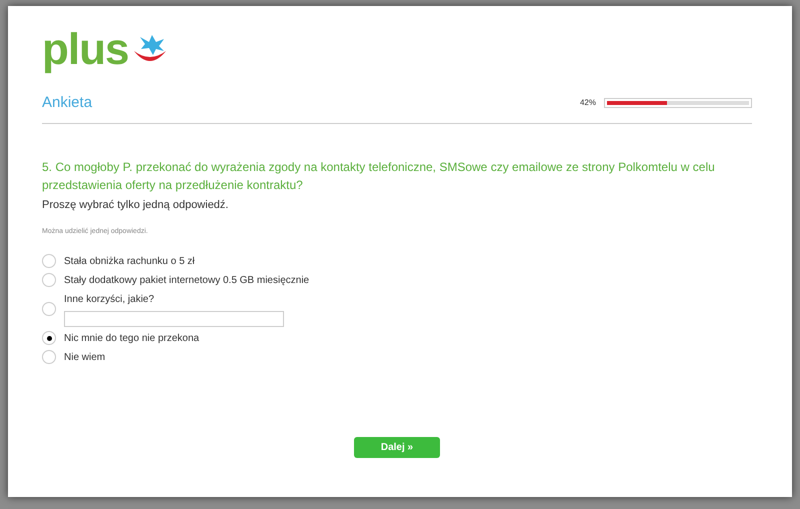  What do you see at coordinates (174, 318) in the screenshot?
I see `input-field` at bounding box center [174, 318].